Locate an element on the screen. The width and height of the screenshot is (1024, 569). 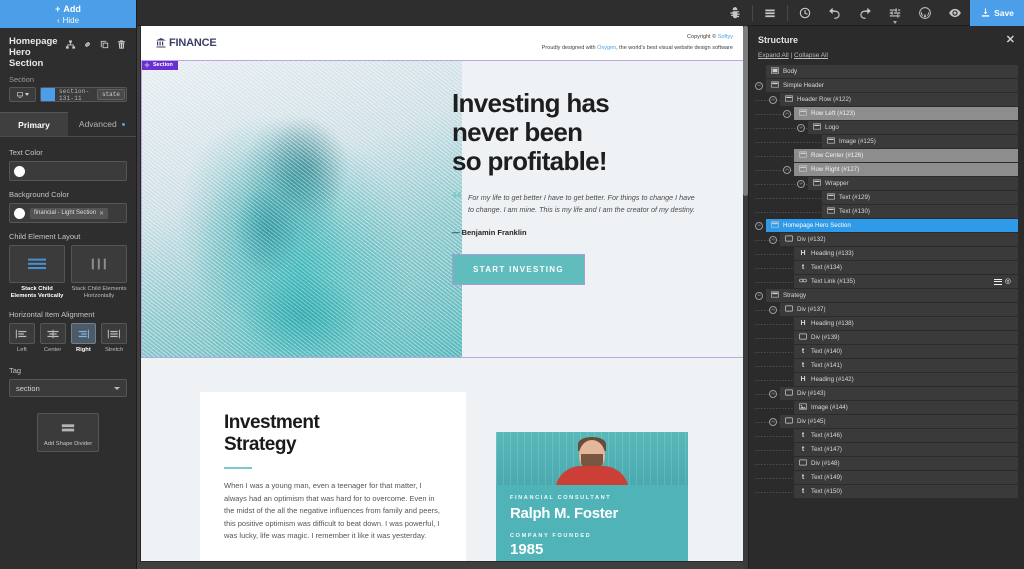
structure-tree-row: − Div (#132) is located at coordinates (886, 239).